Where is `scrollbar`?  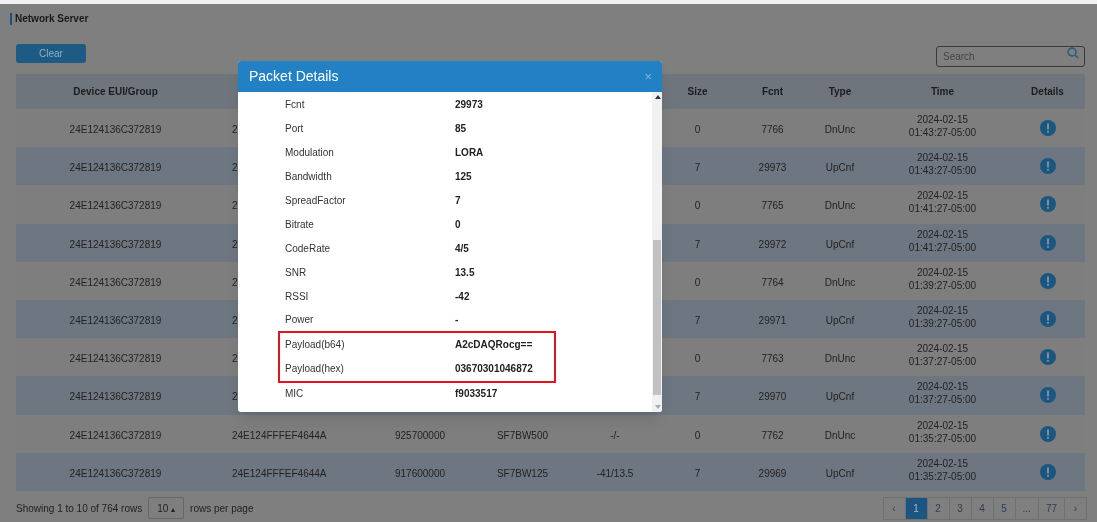 scrollbar is located at coordinates (657, 252).